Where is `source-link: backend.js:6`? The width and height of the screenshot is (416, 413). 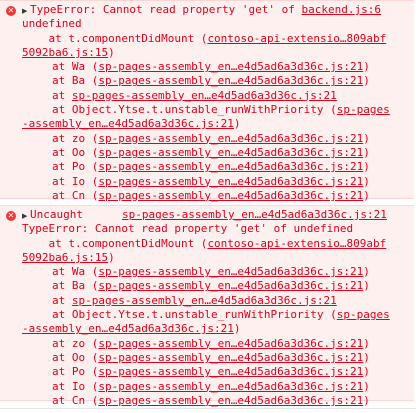
source-link: backend.js:6 is located at coordinates (341, 9).